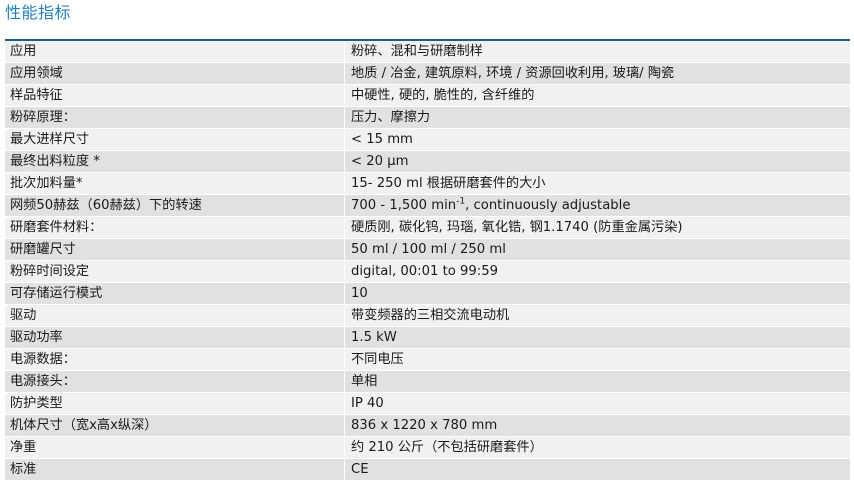 Image resolution: width=854 pixels, height=483 pixels. I want to click on row-label: 研磨套件材料：, so click(175, 227).